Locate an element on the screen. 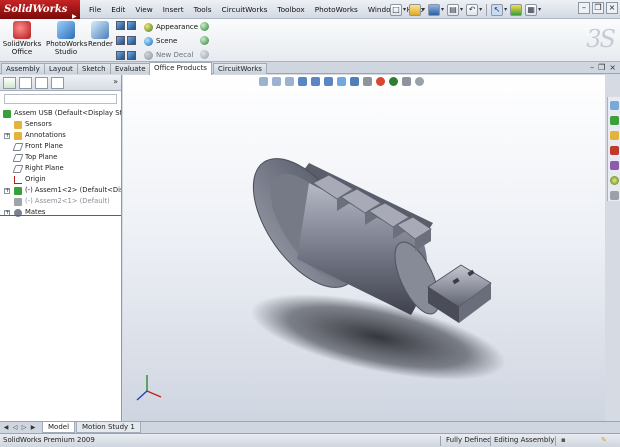 Image resolution: width=620 pixels, height=447 pixels. appearance-label: Appearance is located at coordinates (177, 27).